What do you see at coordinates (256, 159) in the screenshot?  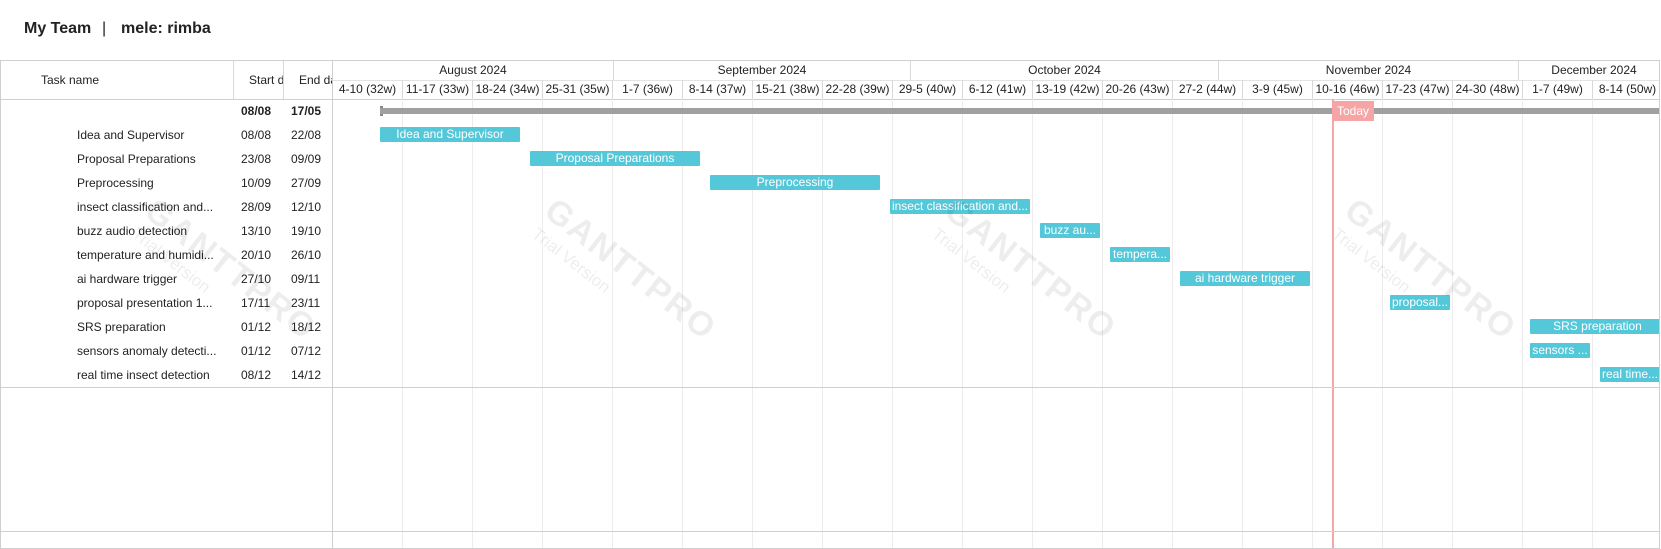 I see `task-start: 23/08` at bounding box center [256, 159].